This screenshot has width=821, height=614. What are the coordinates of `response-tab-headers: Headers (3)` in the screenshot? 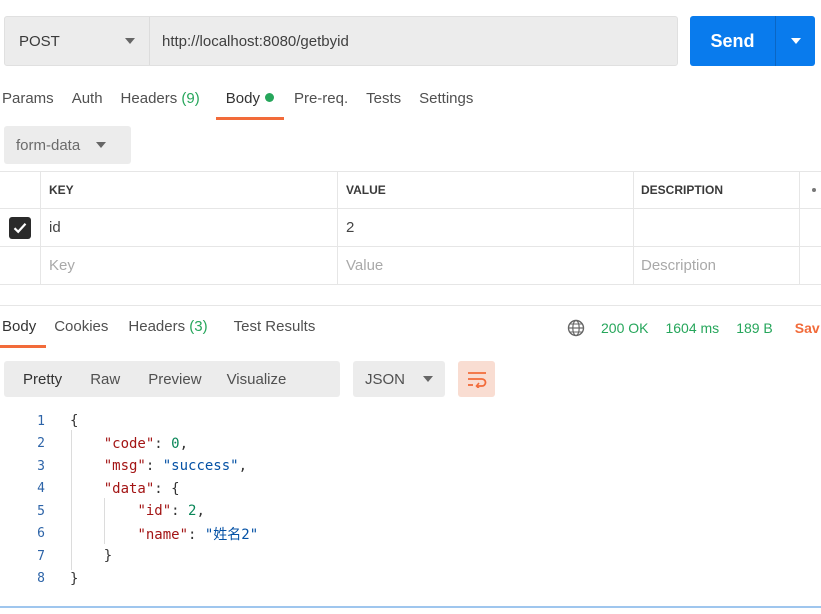 It's located at (167, 333).